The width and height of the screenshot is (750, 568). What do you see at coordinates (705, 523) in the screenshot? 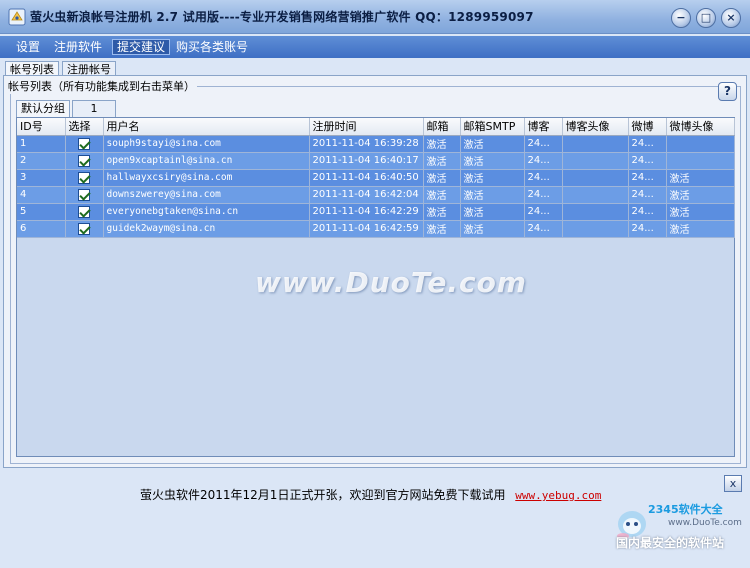
I see `watermark-site: www.DuoTe.com` at bounding box center [705, 523].